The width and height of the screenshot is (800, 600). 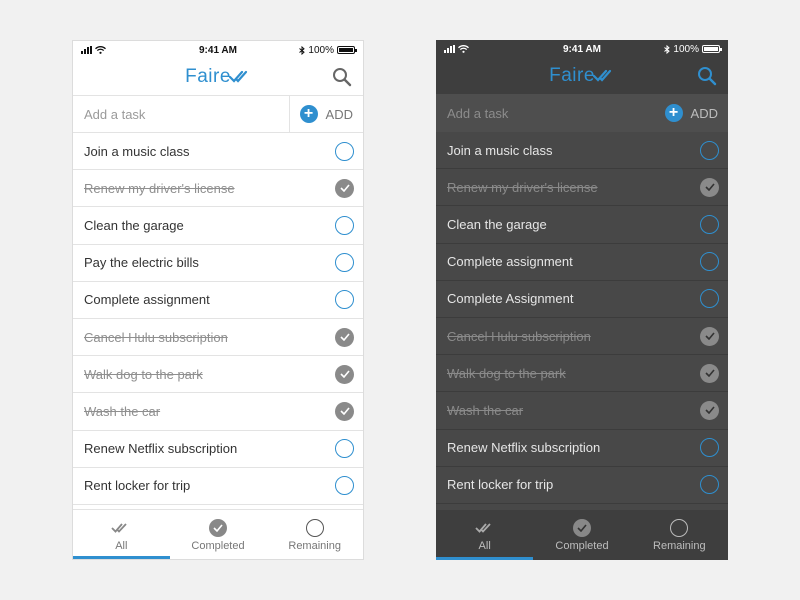 What do you see at coordinates (126, 50) in the screenshot?
I see `status-left` at bounding box center [126, 50].